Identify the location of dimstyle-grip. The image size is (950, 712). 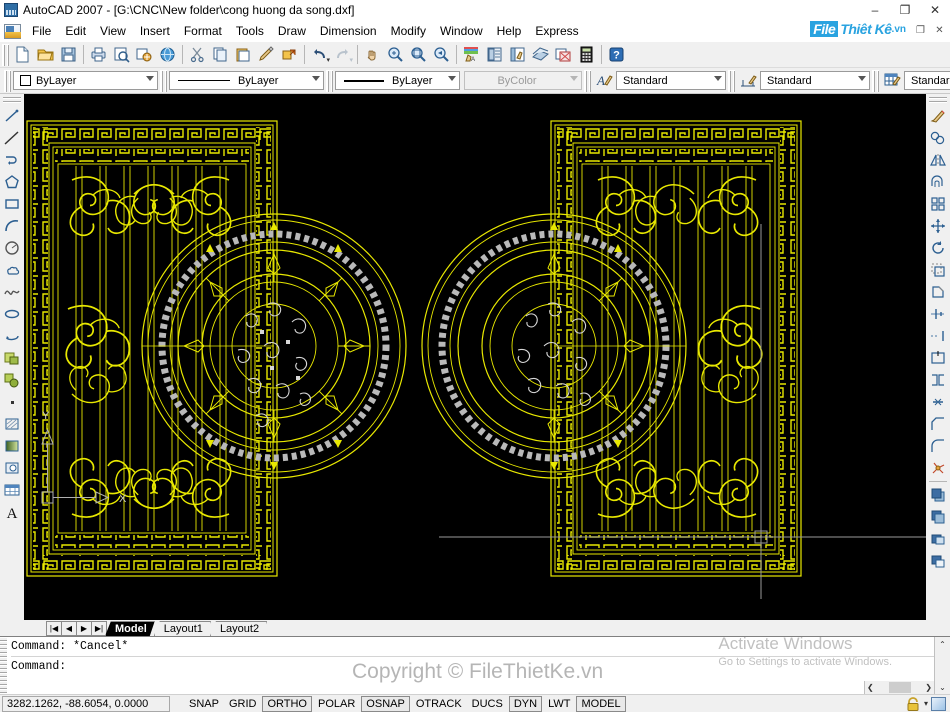
(731, 80).